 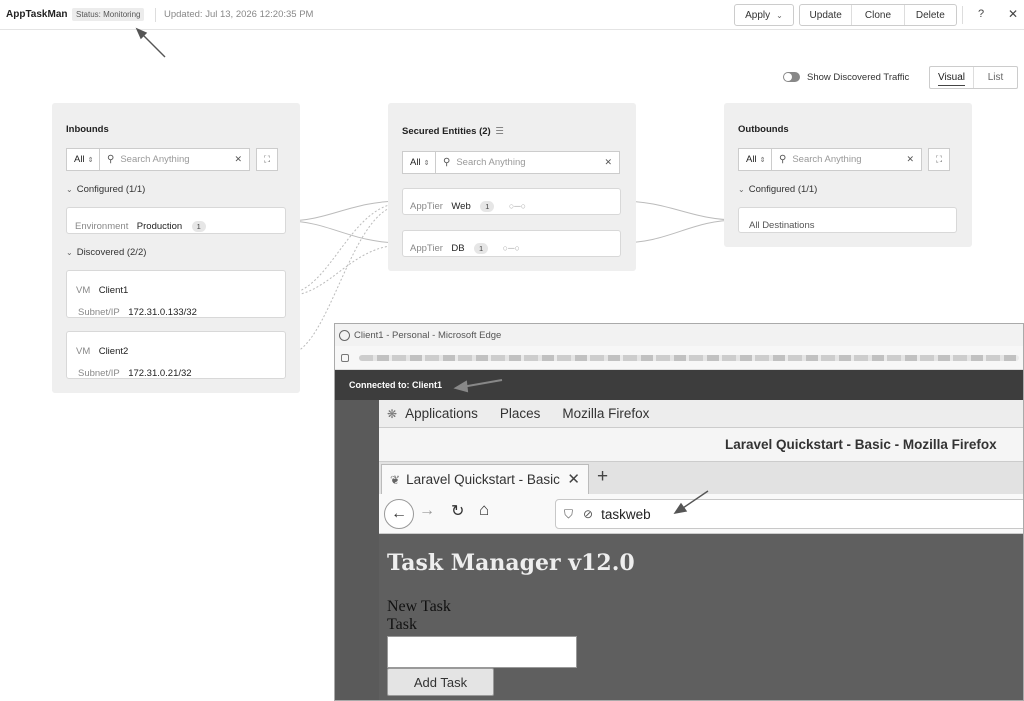 What do you see at coordinates (481, 248) in the screenshot?
I see `count-badge: 1` at bounding box center [481, 248].